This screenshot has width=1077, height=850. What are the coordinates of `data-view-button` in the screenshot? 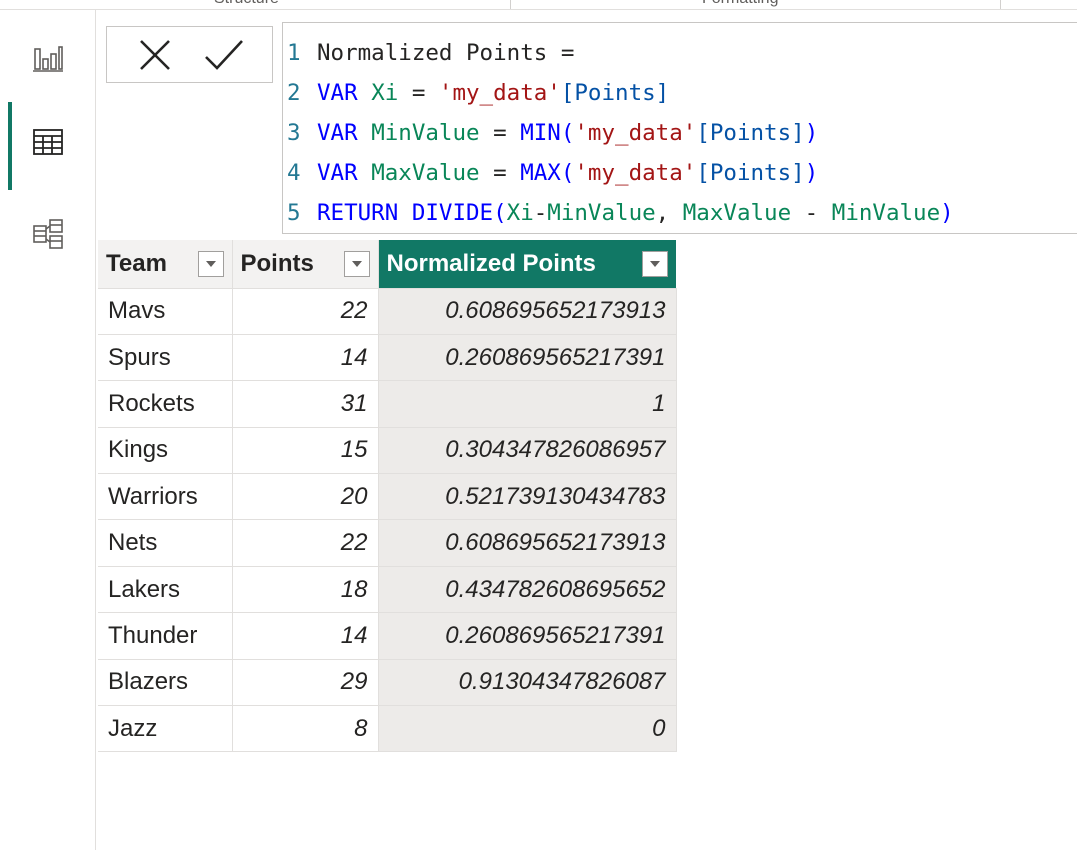 It's located at (48, 146).